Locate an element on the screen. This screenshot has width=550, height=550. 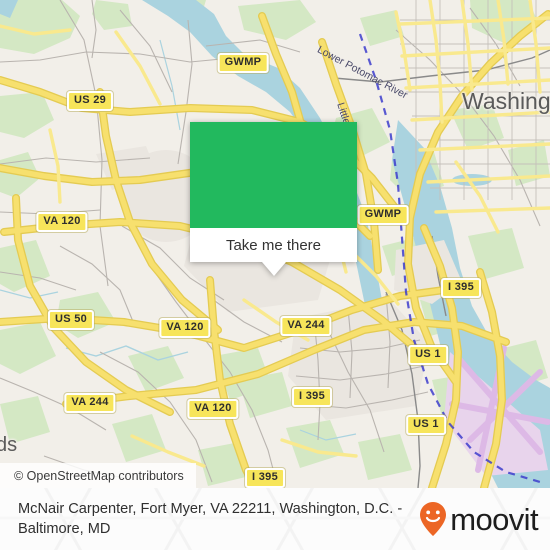
road-shield-gwmp-south: GWMP is located at coordinates (383, 215).